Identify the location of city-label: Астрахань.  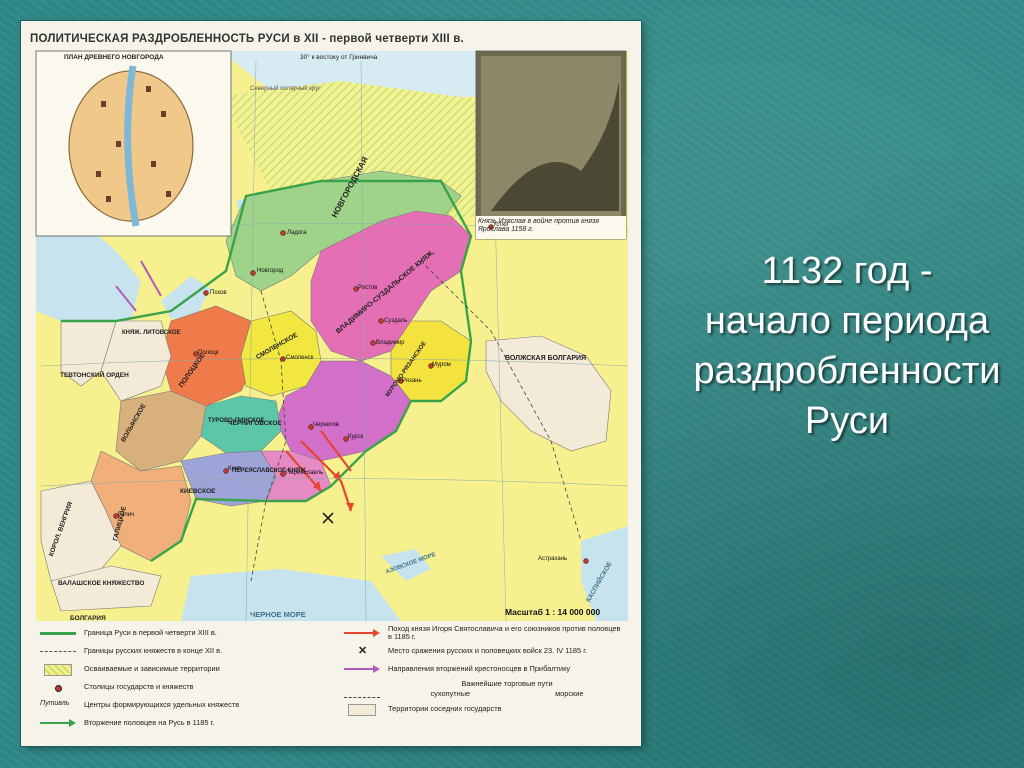
(553, 559).